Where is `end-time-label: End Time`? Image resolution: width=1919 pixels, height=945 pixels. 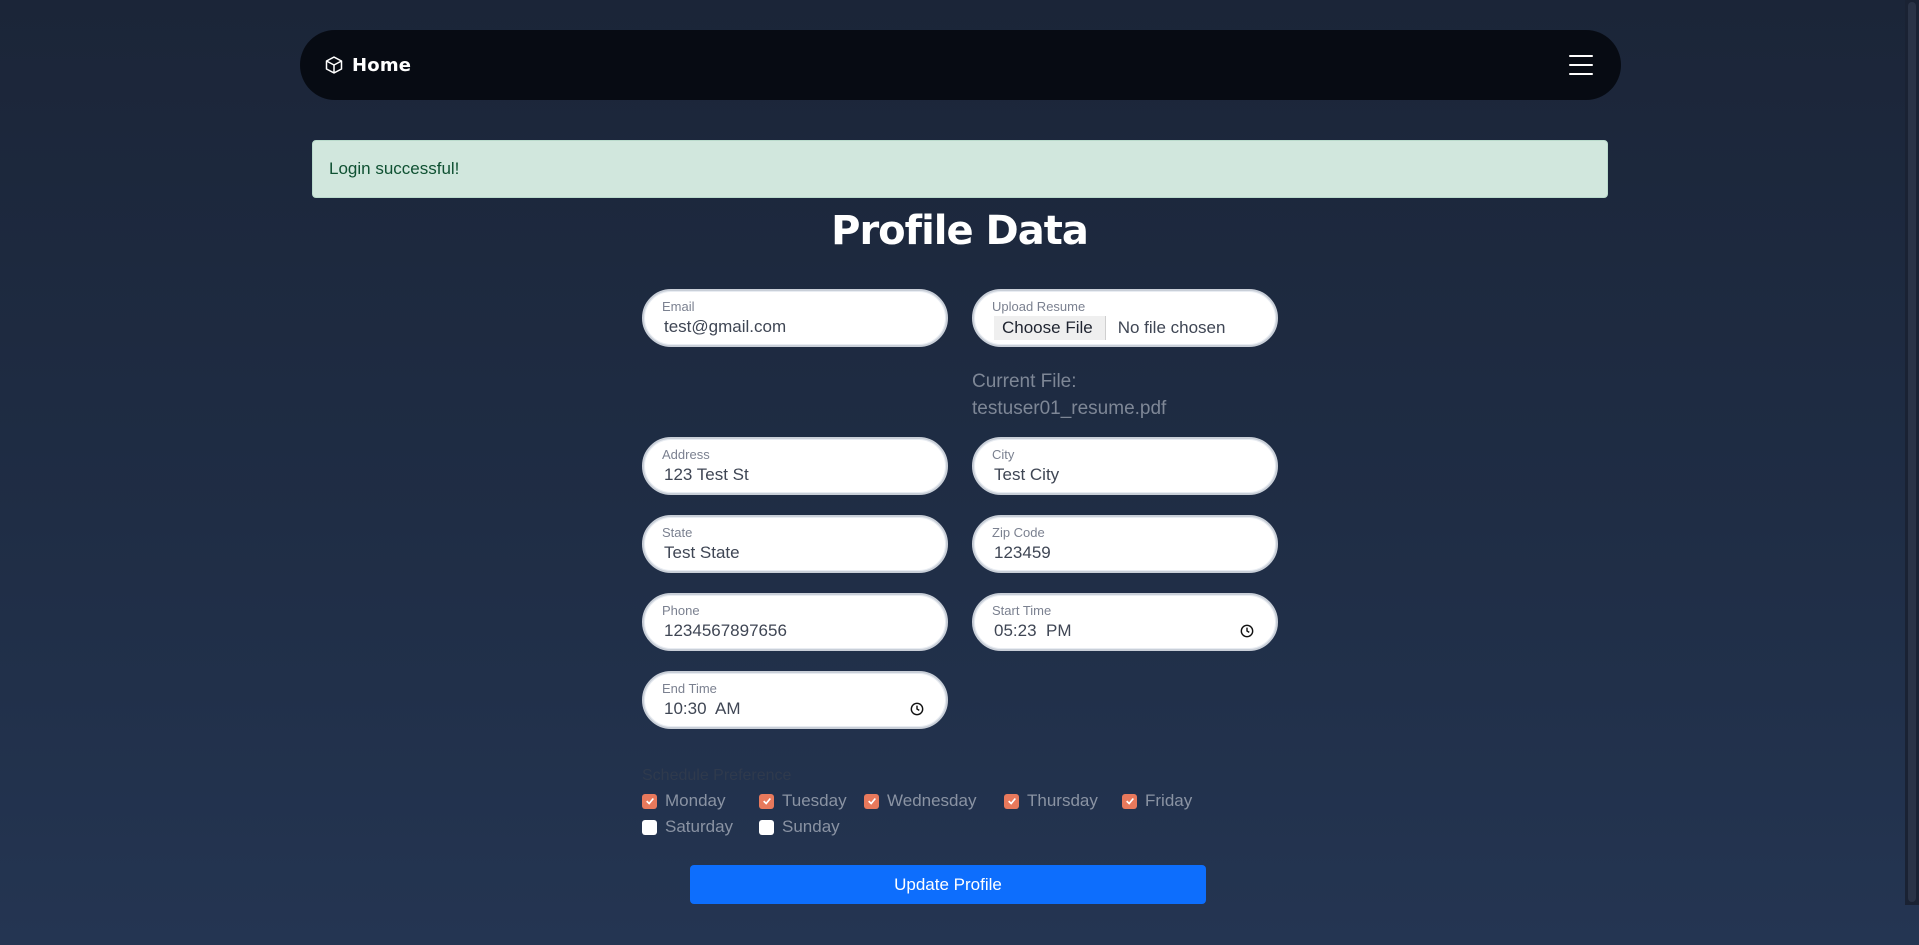
end-time-label: End Time is located at coordinates (689, 688).